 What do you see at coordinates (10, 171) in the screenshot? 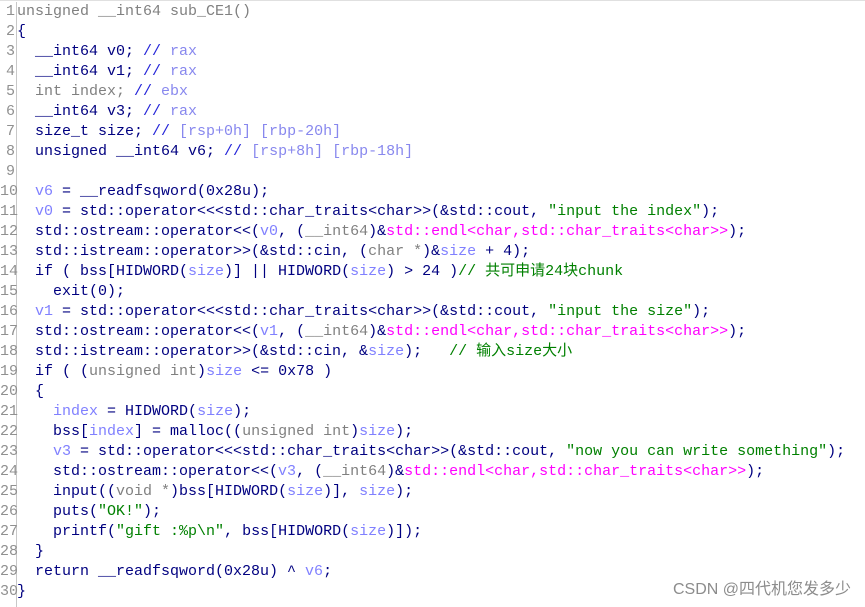
I see `line-number: 9` at bounding box center [10, 171].